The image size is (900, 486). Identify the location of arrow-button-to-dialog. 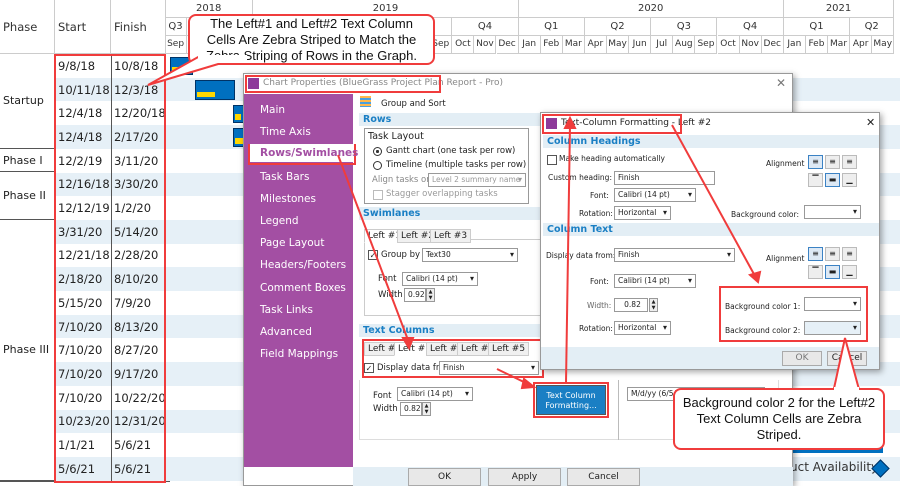
(568, 253).